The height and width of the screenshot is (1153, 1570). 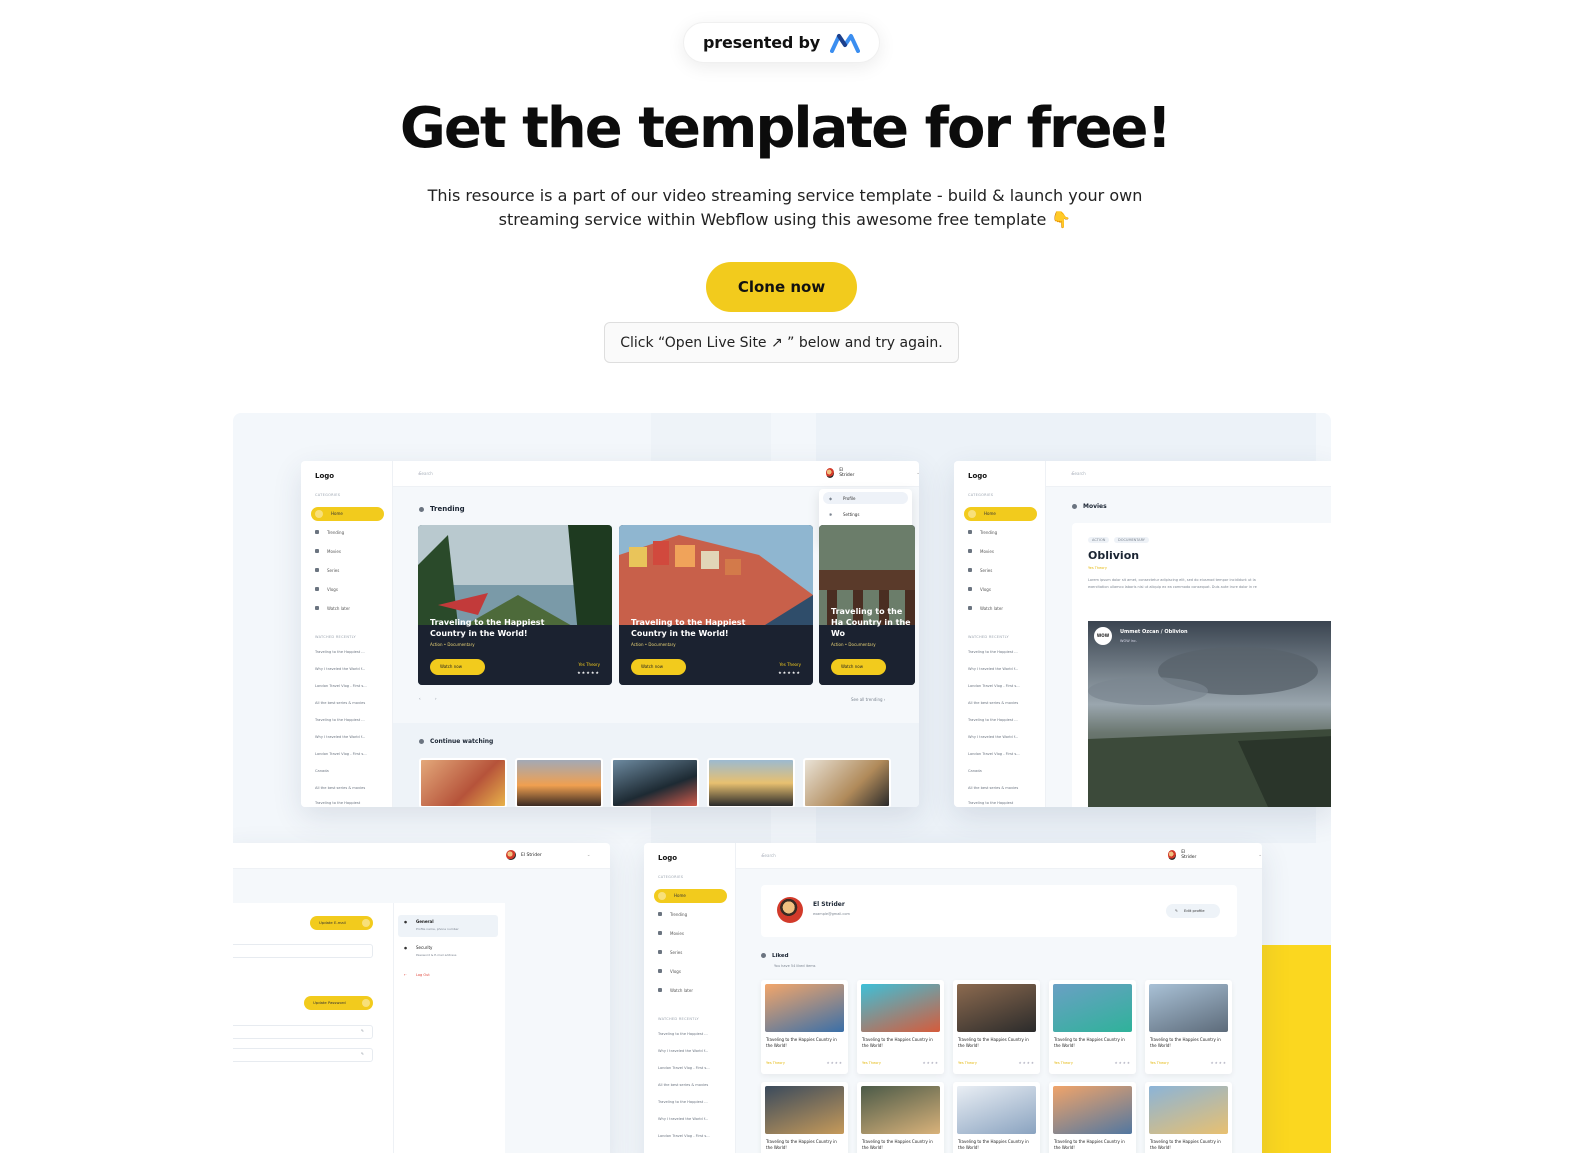 I want to click on presented-by-badge: presented by, so click(x=781, y=42).